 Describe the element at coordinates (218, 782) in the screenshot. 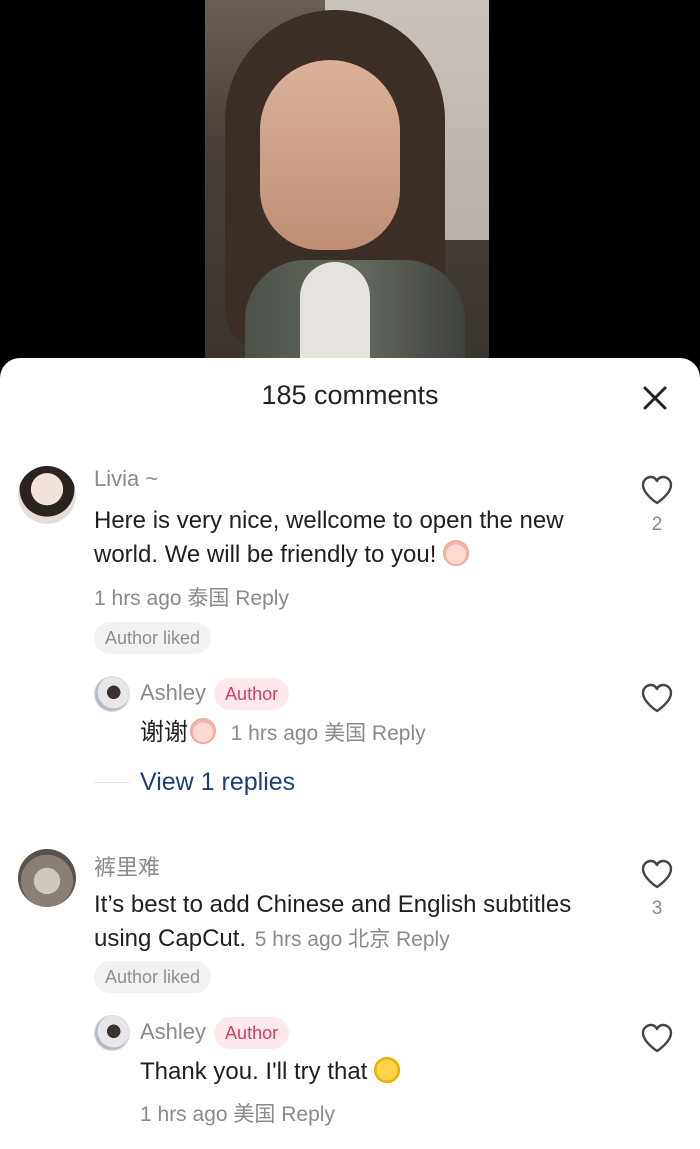

I see `view-replies-label: View 1 replies` at that location.